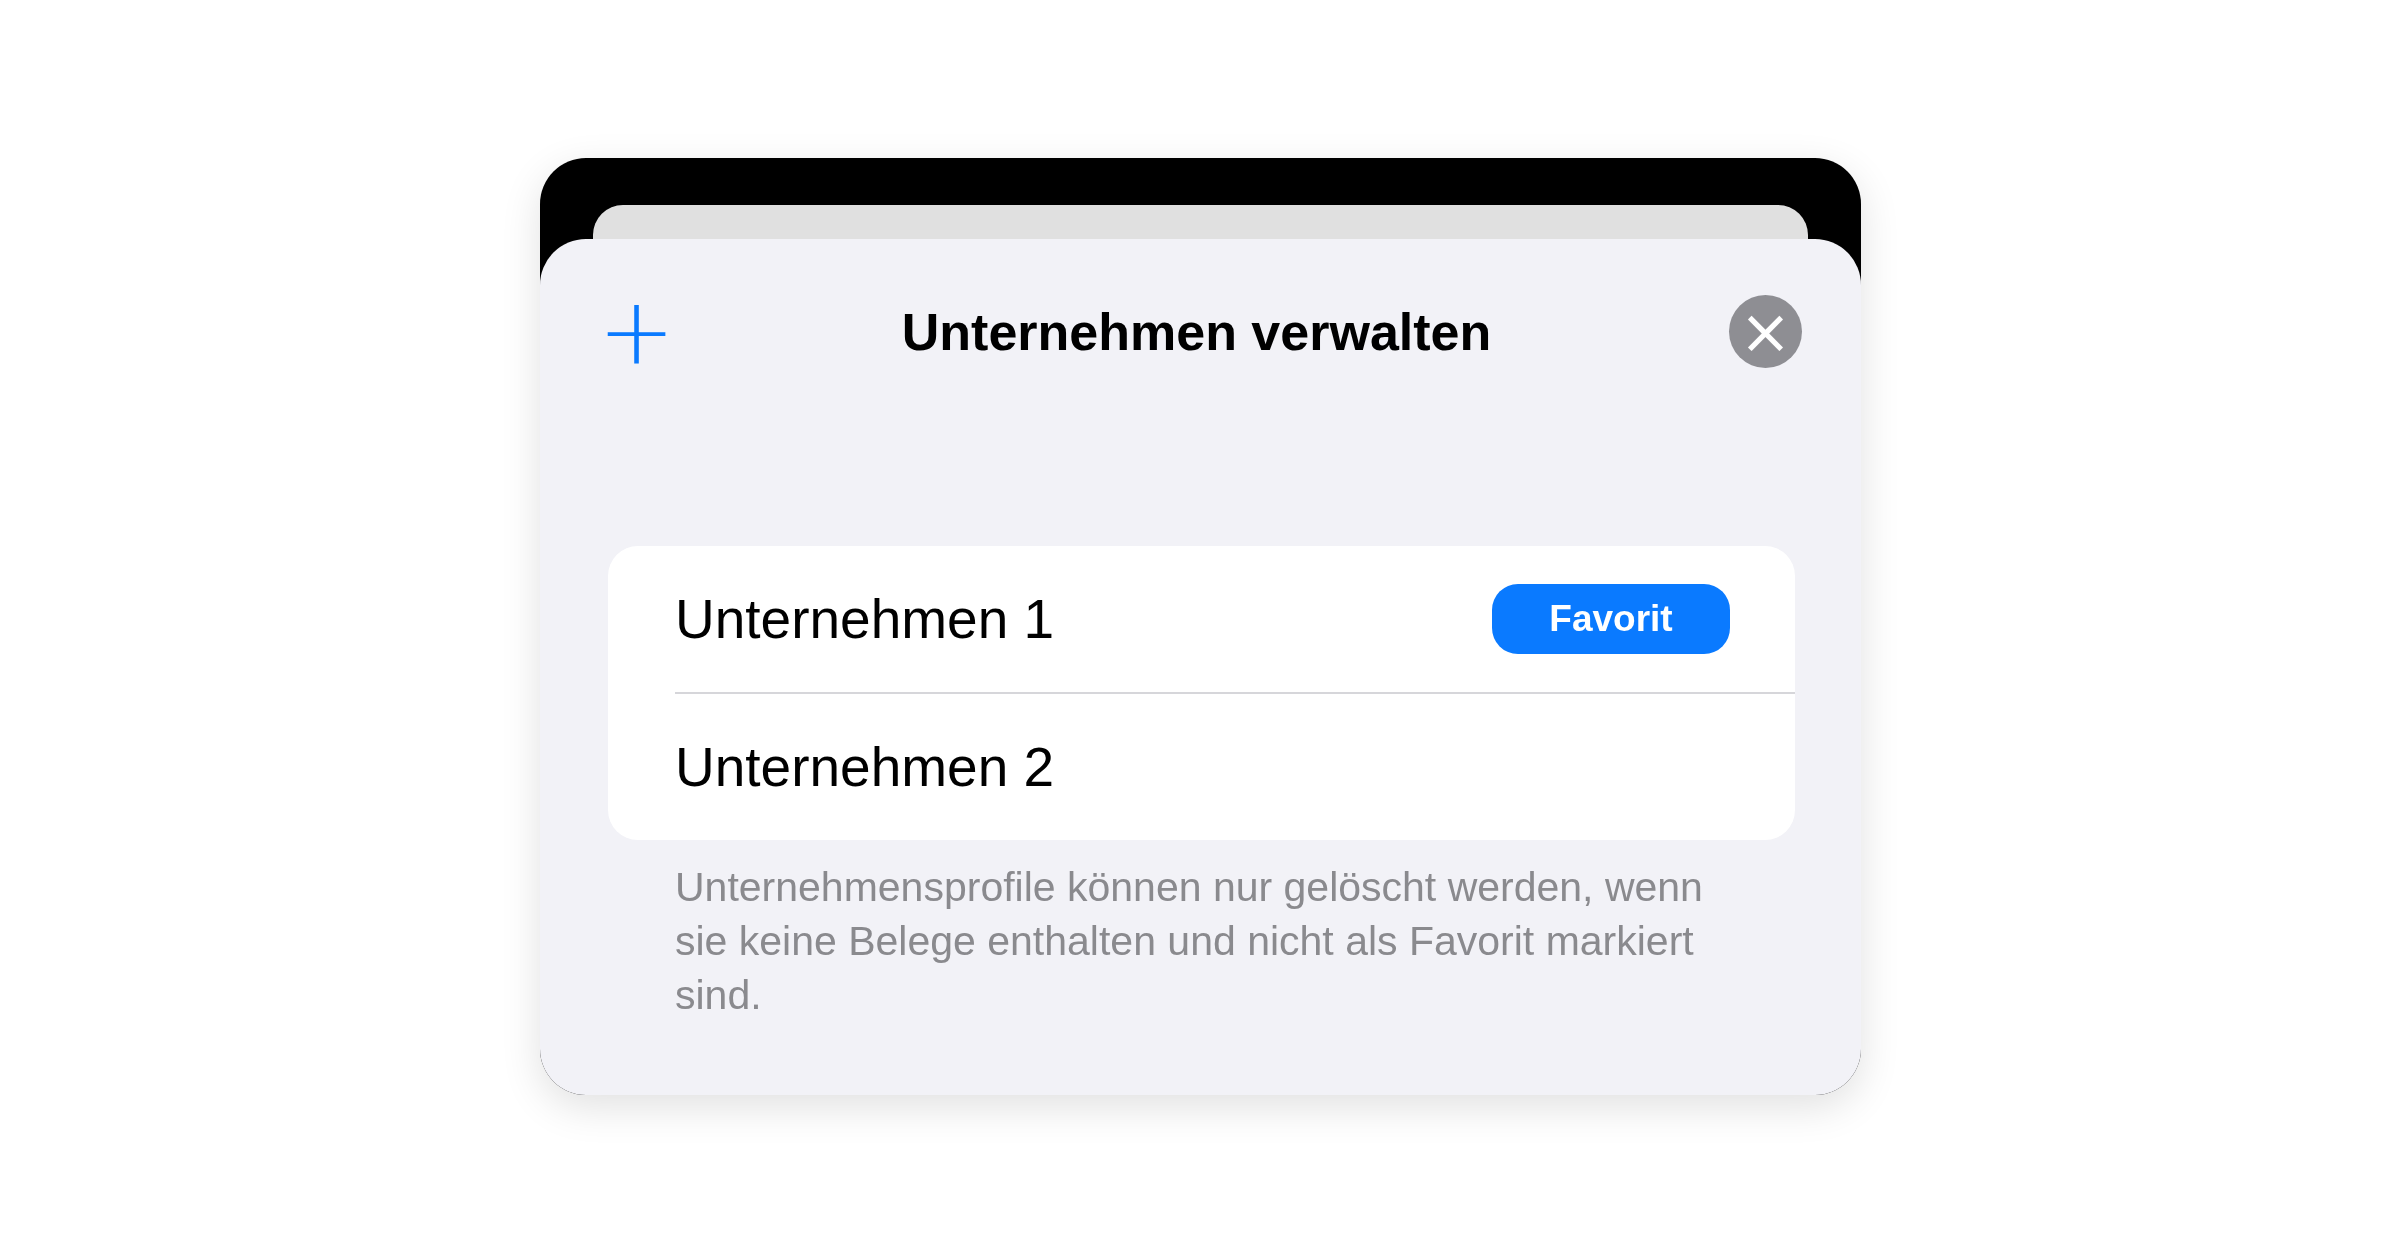 Image resolution: width=2400 pixels, height=1254 pixels. Describe the element at coordinates (1611, 619) in the screenshot. I see `favorite-button: Favorit` at that location.